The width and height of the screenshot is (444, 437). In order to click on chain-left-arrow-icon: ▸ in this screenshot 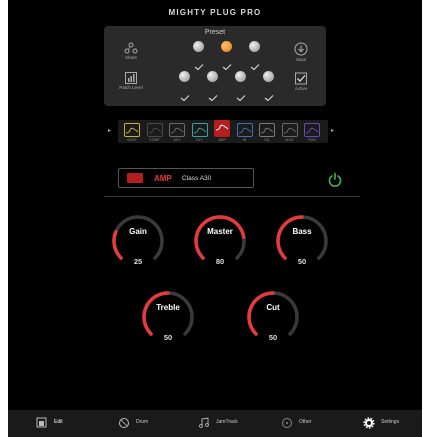, I will do `click(109, 130)`.